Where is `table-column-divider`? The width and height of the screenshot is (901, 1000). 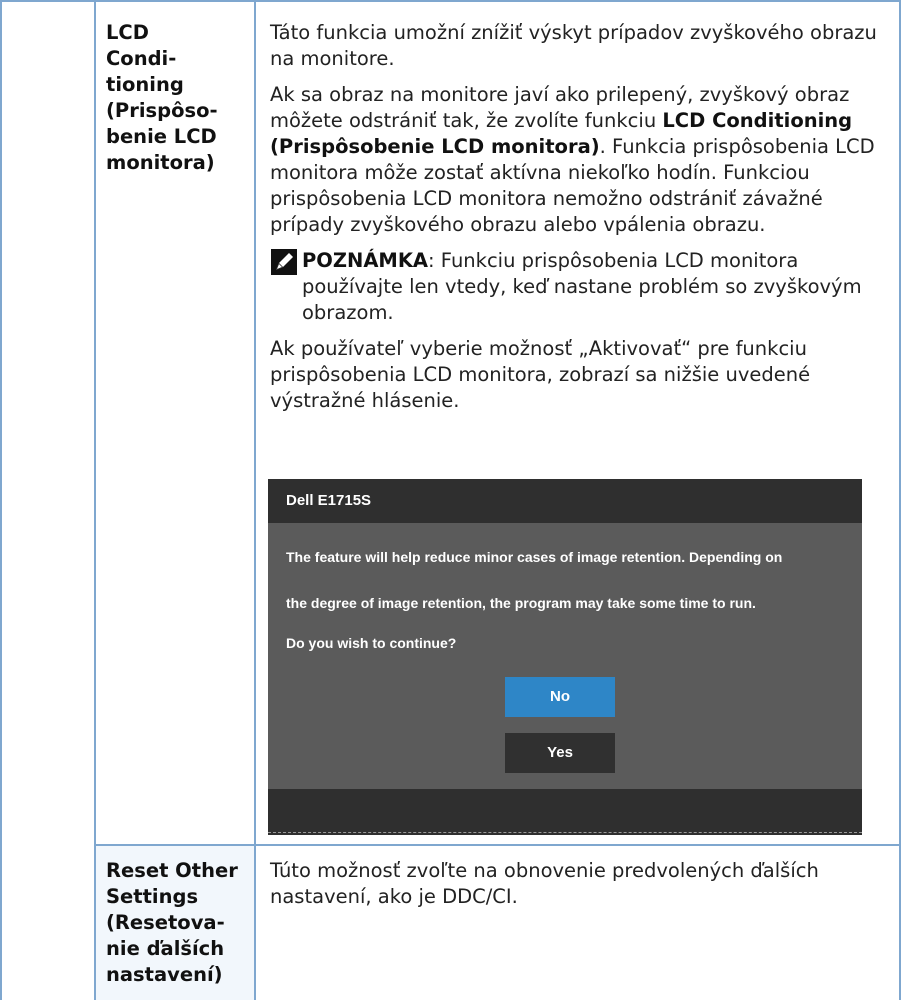 table-column-divider is located at coordinates (255, 500).